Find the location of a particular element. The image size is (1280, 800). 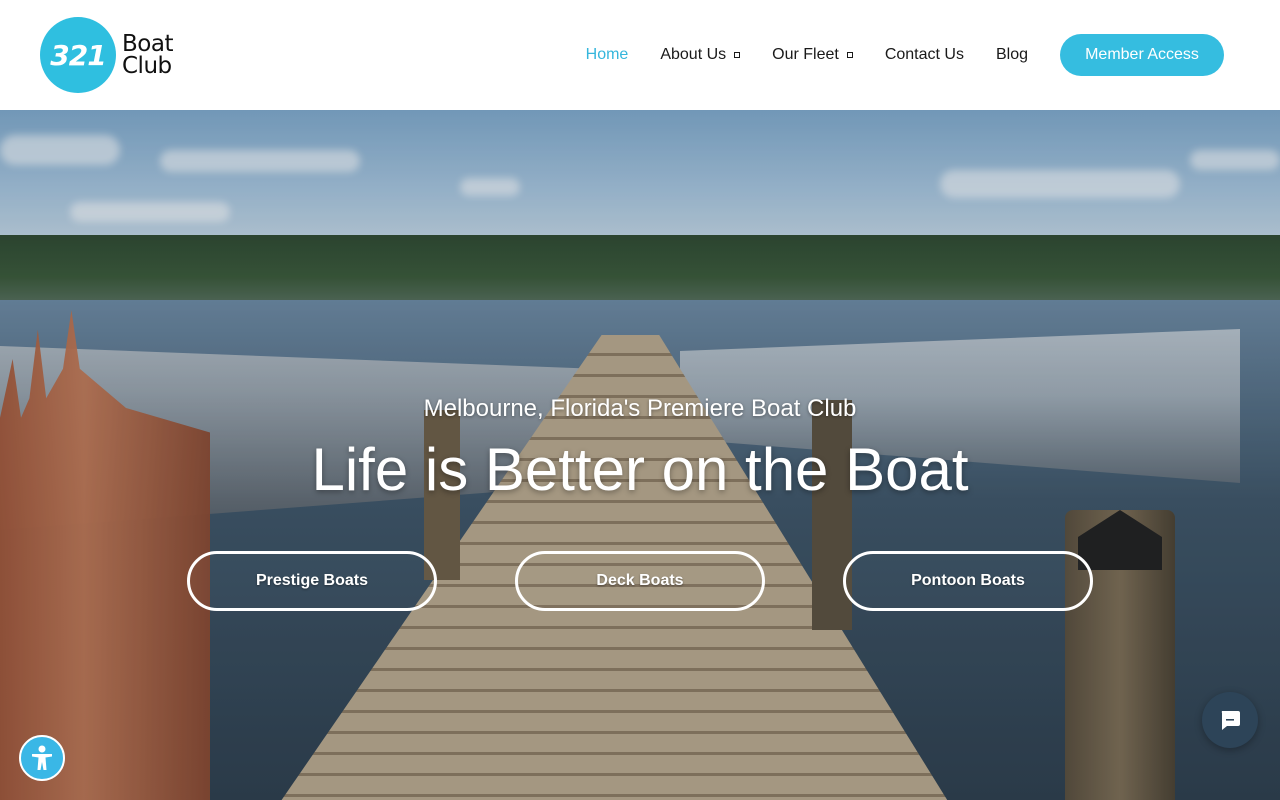

site-logo: 321 Boat Club is located at coordinates (110, 55).